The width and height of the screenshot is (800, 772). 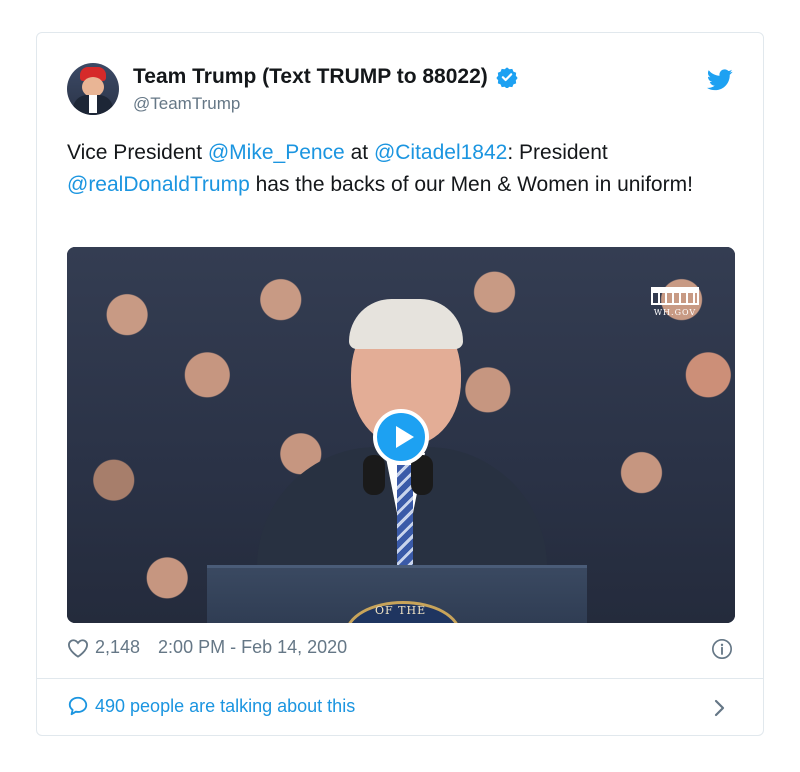 I want to click on speech-bubble-icon, so click(x=78, y=706).